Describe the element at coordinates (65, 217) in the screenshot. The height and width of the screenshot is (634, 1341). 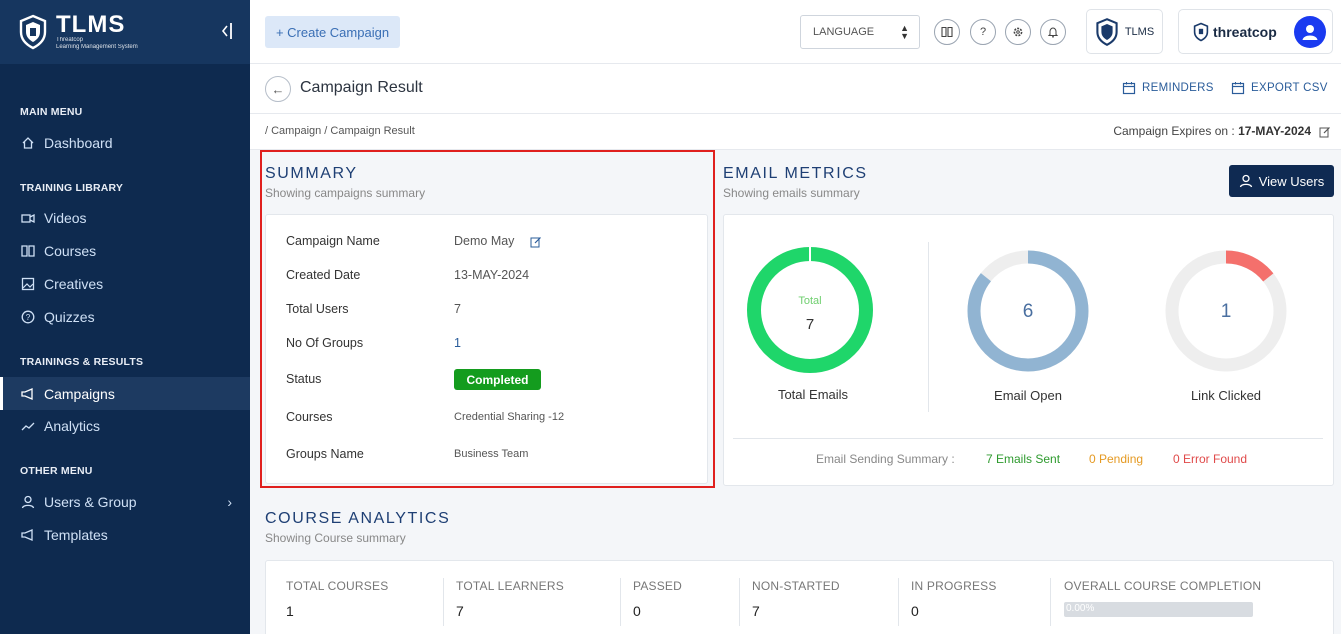
I see `sidebar-item-label: Videos` at that location.